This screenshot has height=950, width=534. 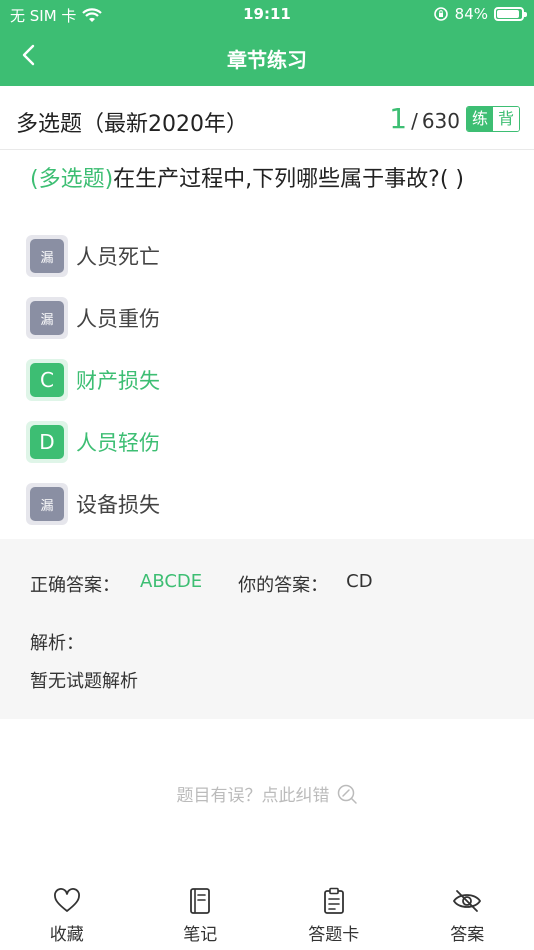 I want to click on notes-label: 笔记, so click(x=200, y=935).